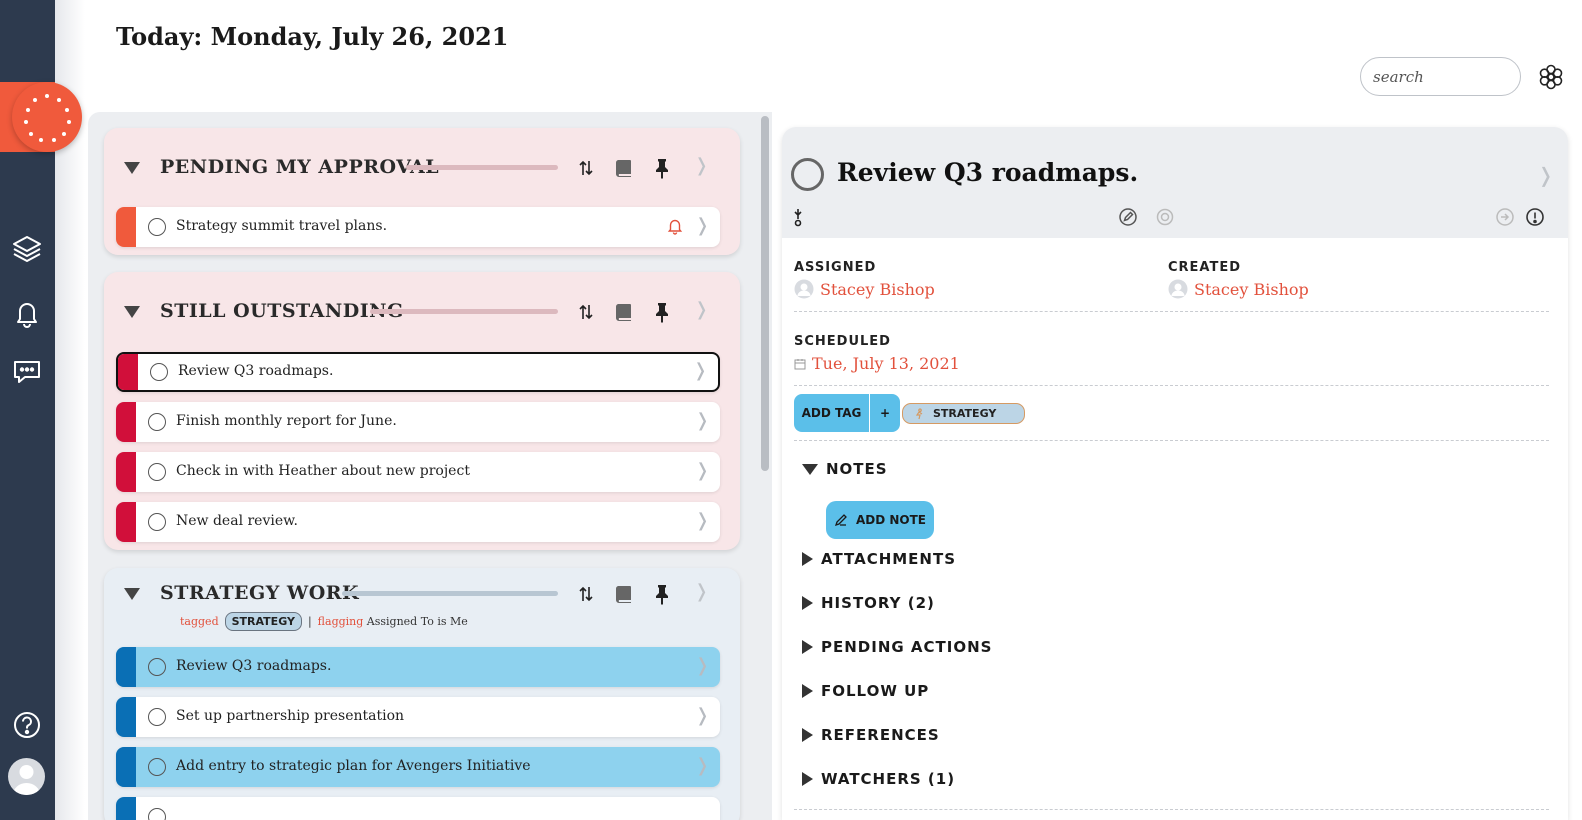 The height and width of the screenshot is (820, 1582). What do you see at coordinates (675, 226) in the screenshot?
I see `alert-bell-icon` at bounding box center [675, 226].